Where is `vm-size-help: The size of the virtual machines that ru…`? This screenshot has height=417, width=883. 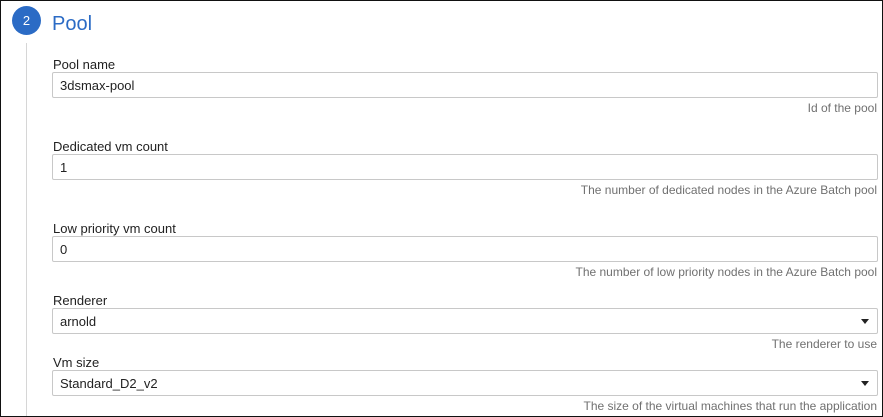
vm-size-help: The size of the virtual machines that ru… is located at coordinates (730, 406).